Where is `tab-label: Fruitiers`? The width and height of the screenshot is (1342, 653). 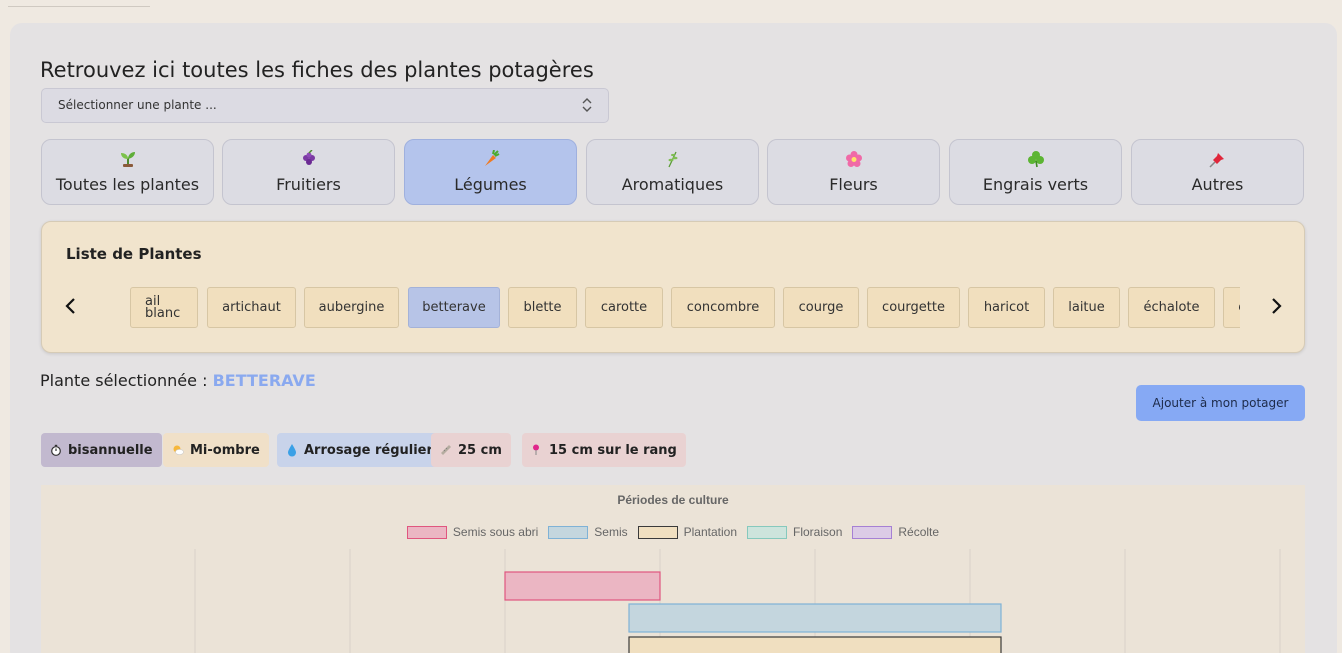 tab-label: Fruitiers is located at coordinates (308, 184).